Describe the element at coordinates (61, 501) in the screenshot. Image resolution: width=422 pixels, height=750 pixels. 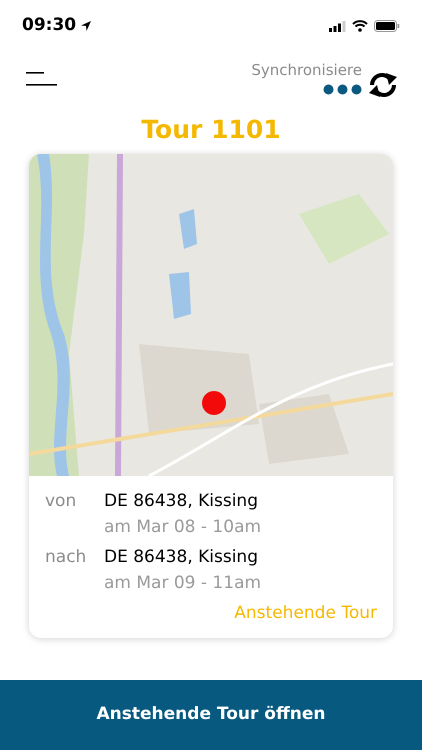
I see `stop-label: von` at that location.